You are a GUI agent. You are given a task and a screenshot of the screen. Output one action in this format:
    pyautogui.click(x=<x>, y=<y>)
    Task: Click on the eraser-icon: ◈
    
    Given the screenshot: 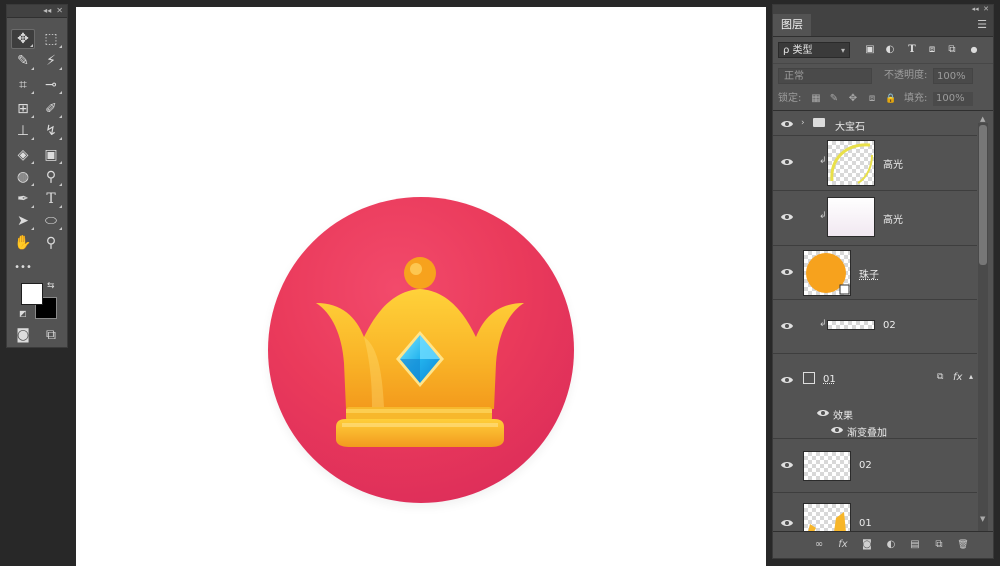 What is the action you would take?
    pyautogui.click(x=23, y=155)
    